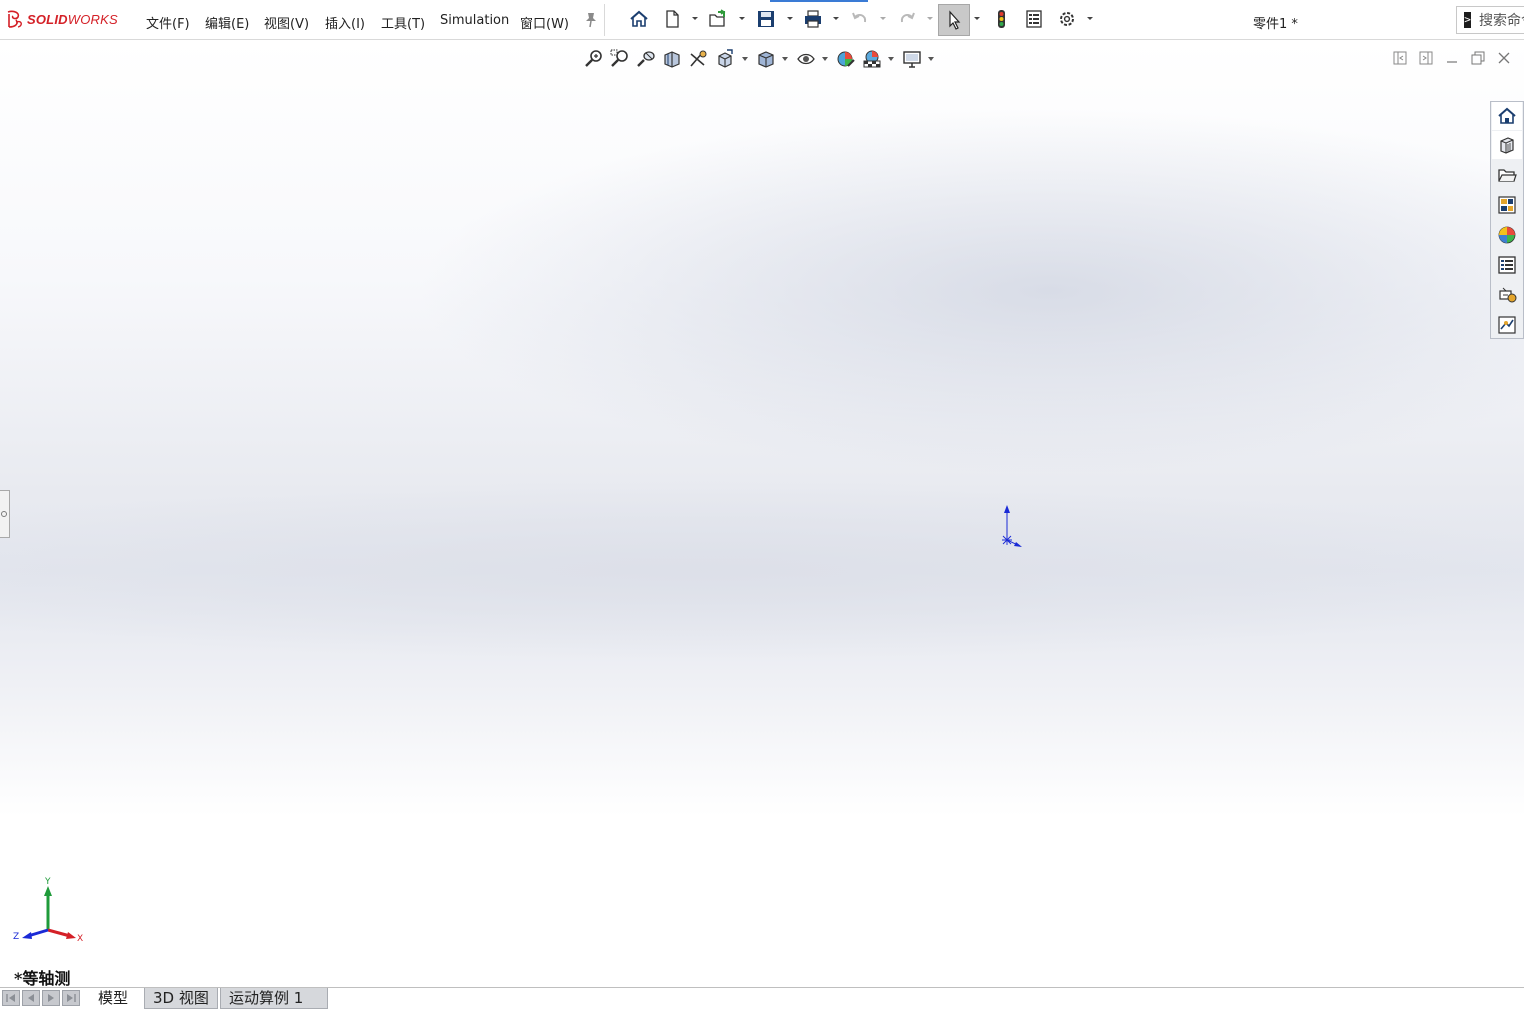 The height and width of the screenshot is (1009, 1524). I want to click on minimize-icon, so click(1452, 58).